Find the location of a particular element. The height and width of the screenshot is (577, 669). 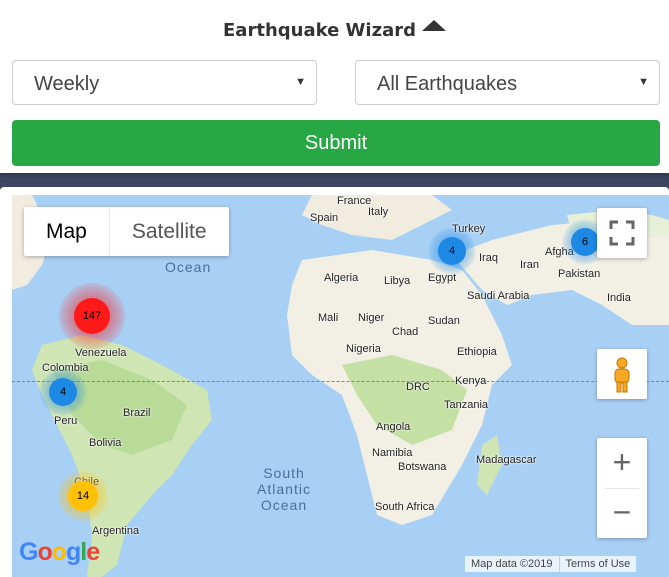

cluster-caribbean: 147 is located at coordinates (92, 316).